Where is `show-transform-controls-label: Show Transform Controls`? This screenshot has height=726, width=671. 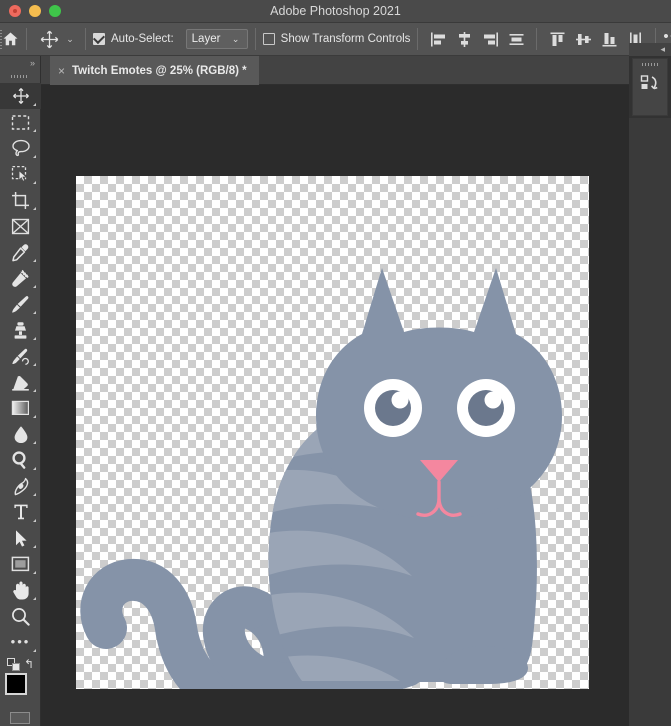
show-transform-controls-label: Show Transform Controls is located at coordinates (345, 39).